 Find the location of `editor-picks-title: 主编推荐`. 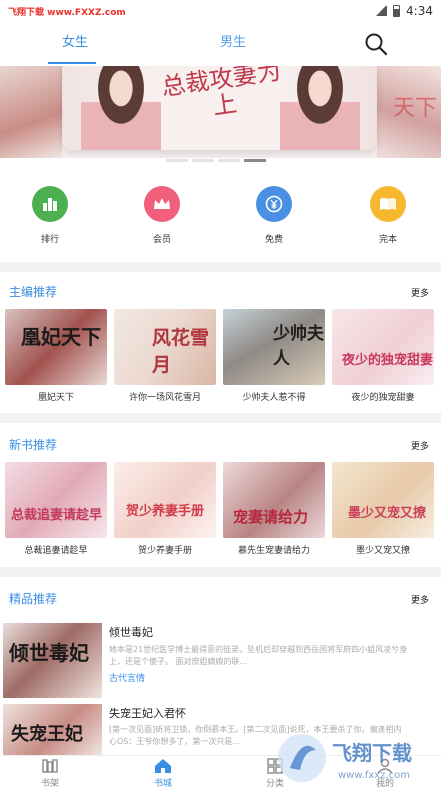

editor-picks-title: 主编推荐 is located at coordinates (33, 292).